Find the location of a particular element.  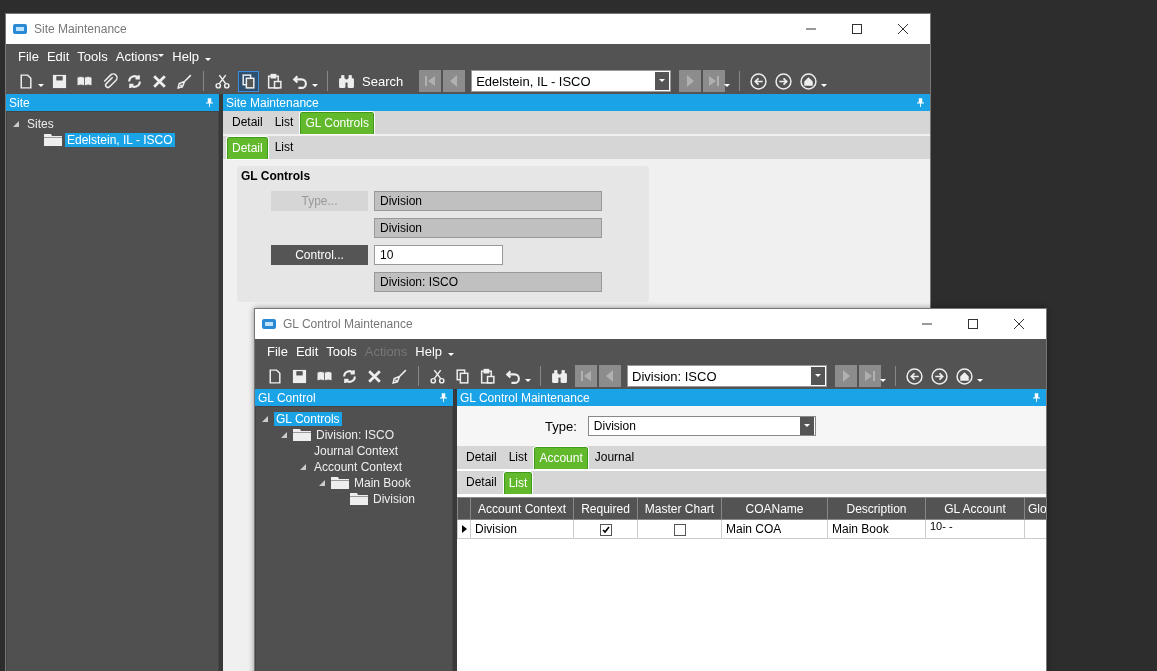

search-button: Search is located at coordinates (383, 81).